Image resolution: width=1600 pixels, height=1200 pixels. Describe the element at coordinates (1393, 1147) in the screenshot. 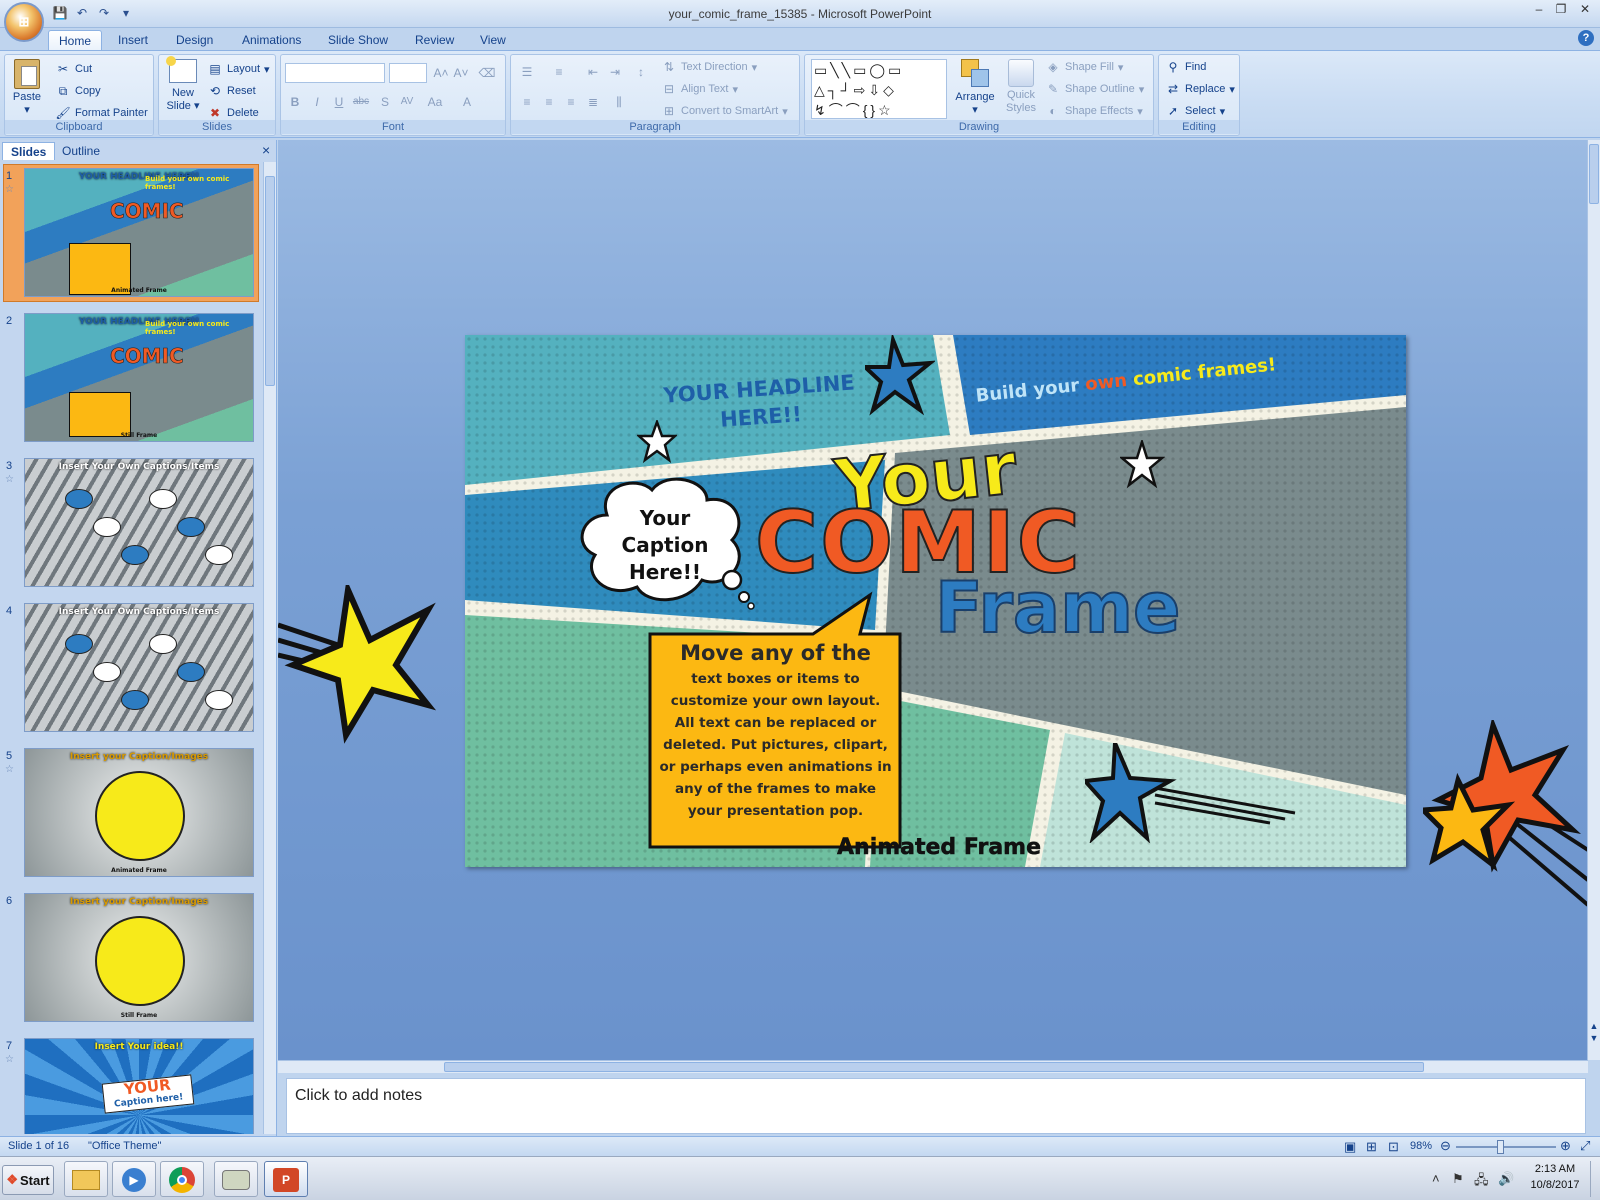

I see `slideshow-view-icon: ⊡` at that location.